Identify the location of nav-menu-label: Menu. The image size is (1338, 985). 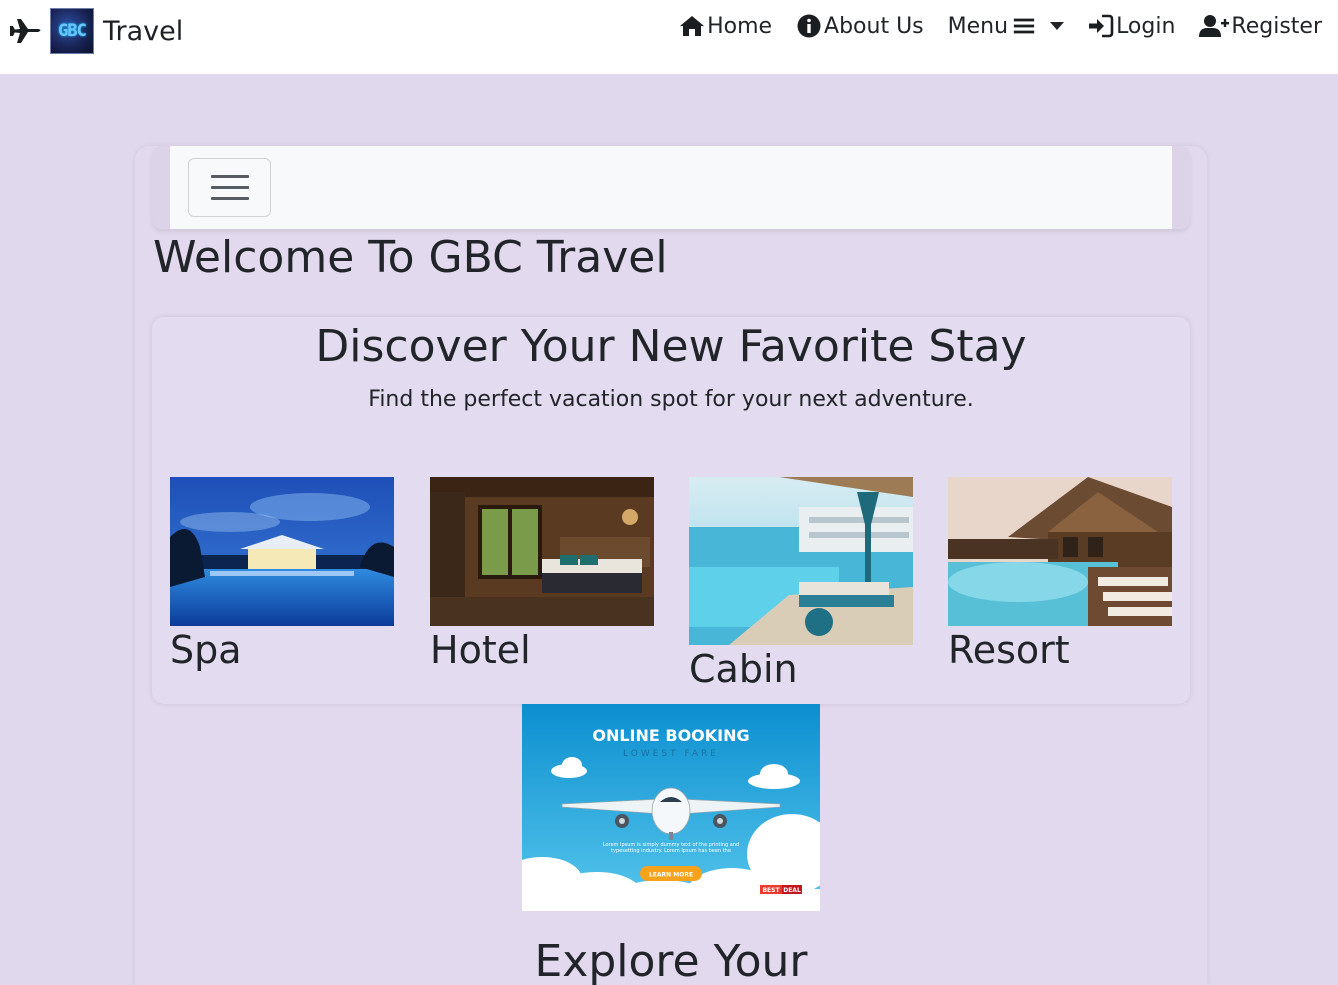
(978, 26).